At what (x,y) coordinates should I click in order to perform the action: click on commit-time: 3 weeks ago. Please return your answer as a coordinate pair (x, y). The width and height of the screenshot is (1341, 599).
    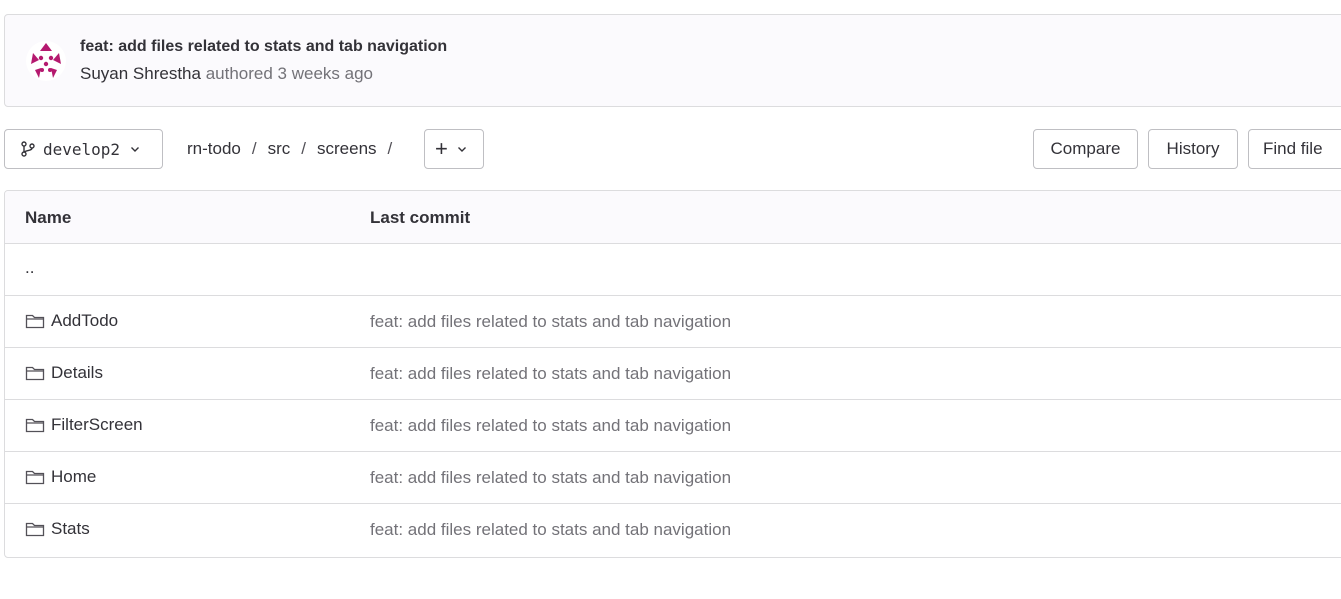
    Looking at the image, I should click on (325, 73).